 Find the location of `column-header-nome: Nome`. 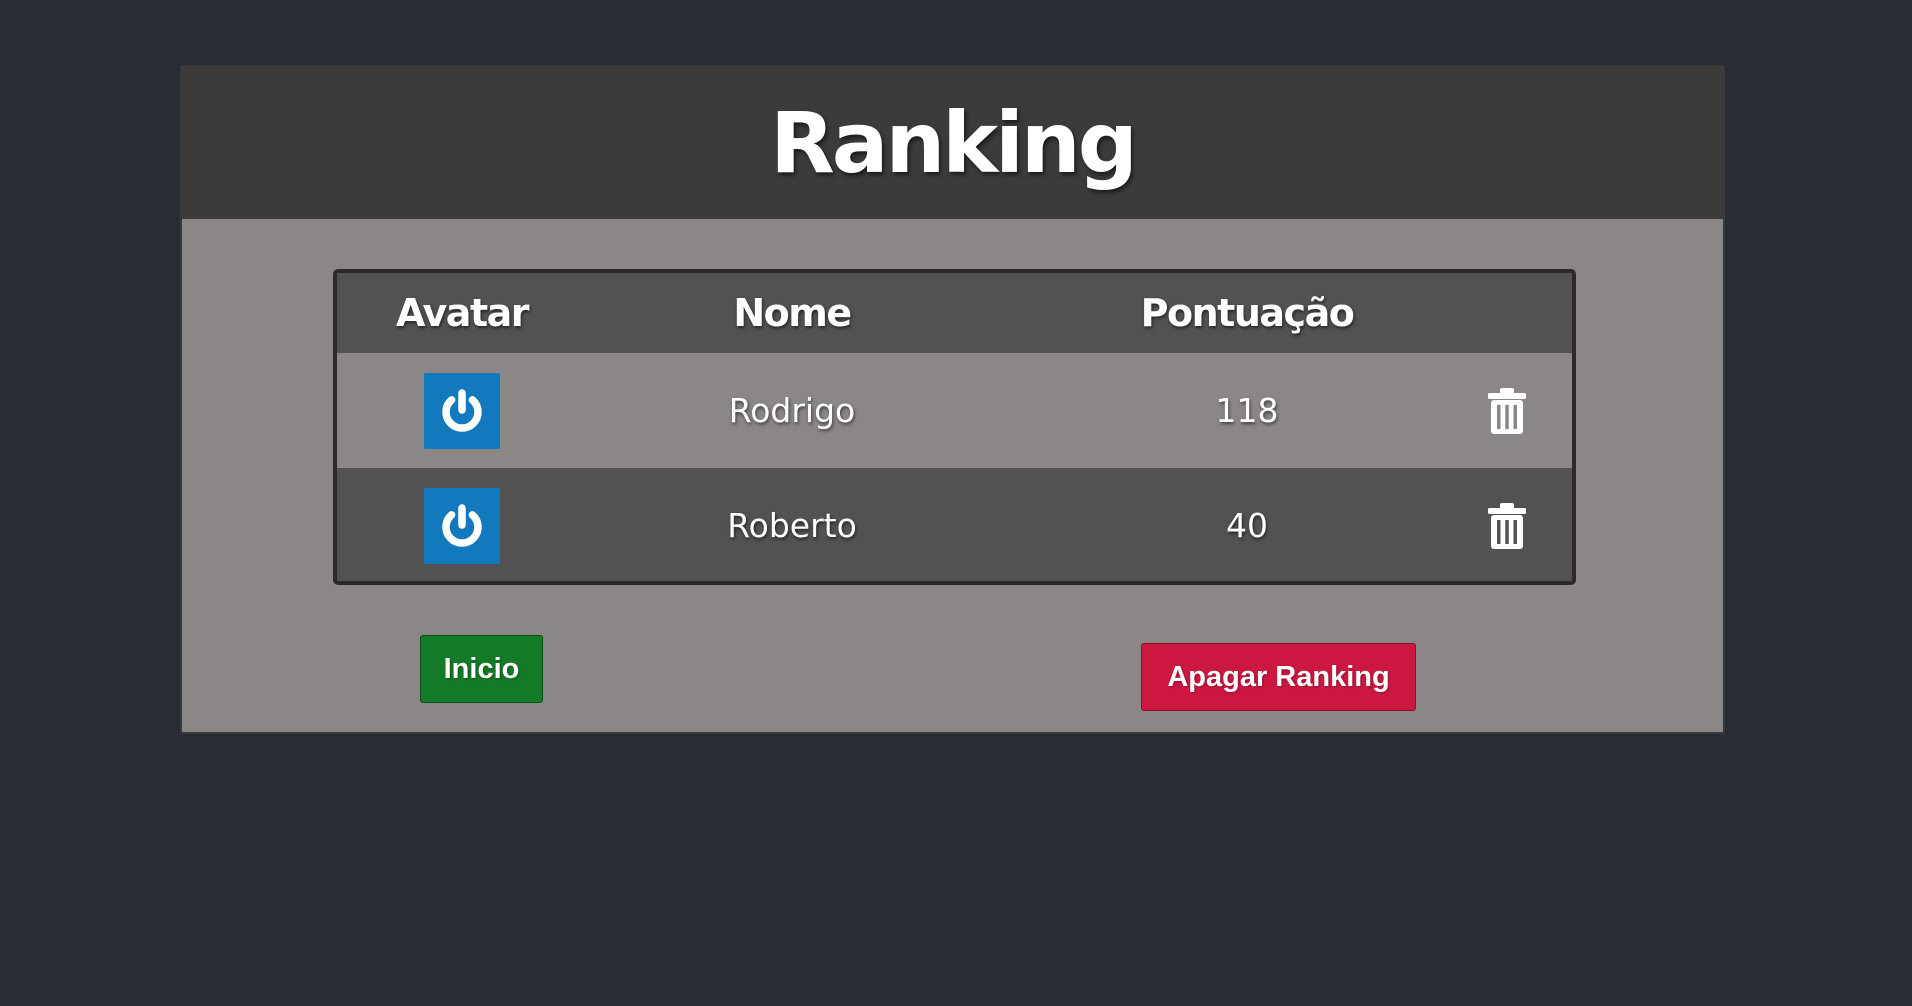

column-header-nome: Nome is located at coordinates (792, 313).